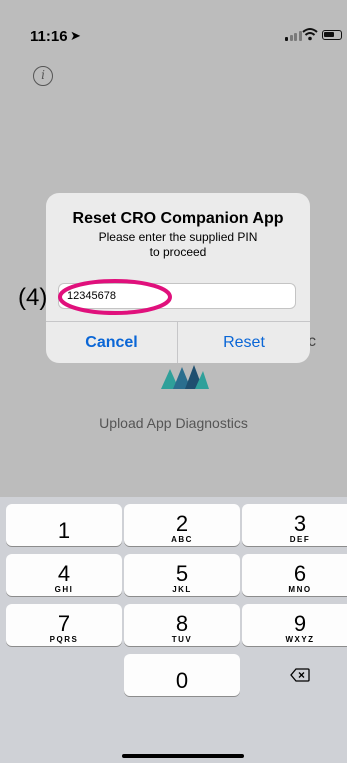 The width and height of the screenshot is (347, 763). I want to click on key-5: 5 JKL, so click(182, 575).